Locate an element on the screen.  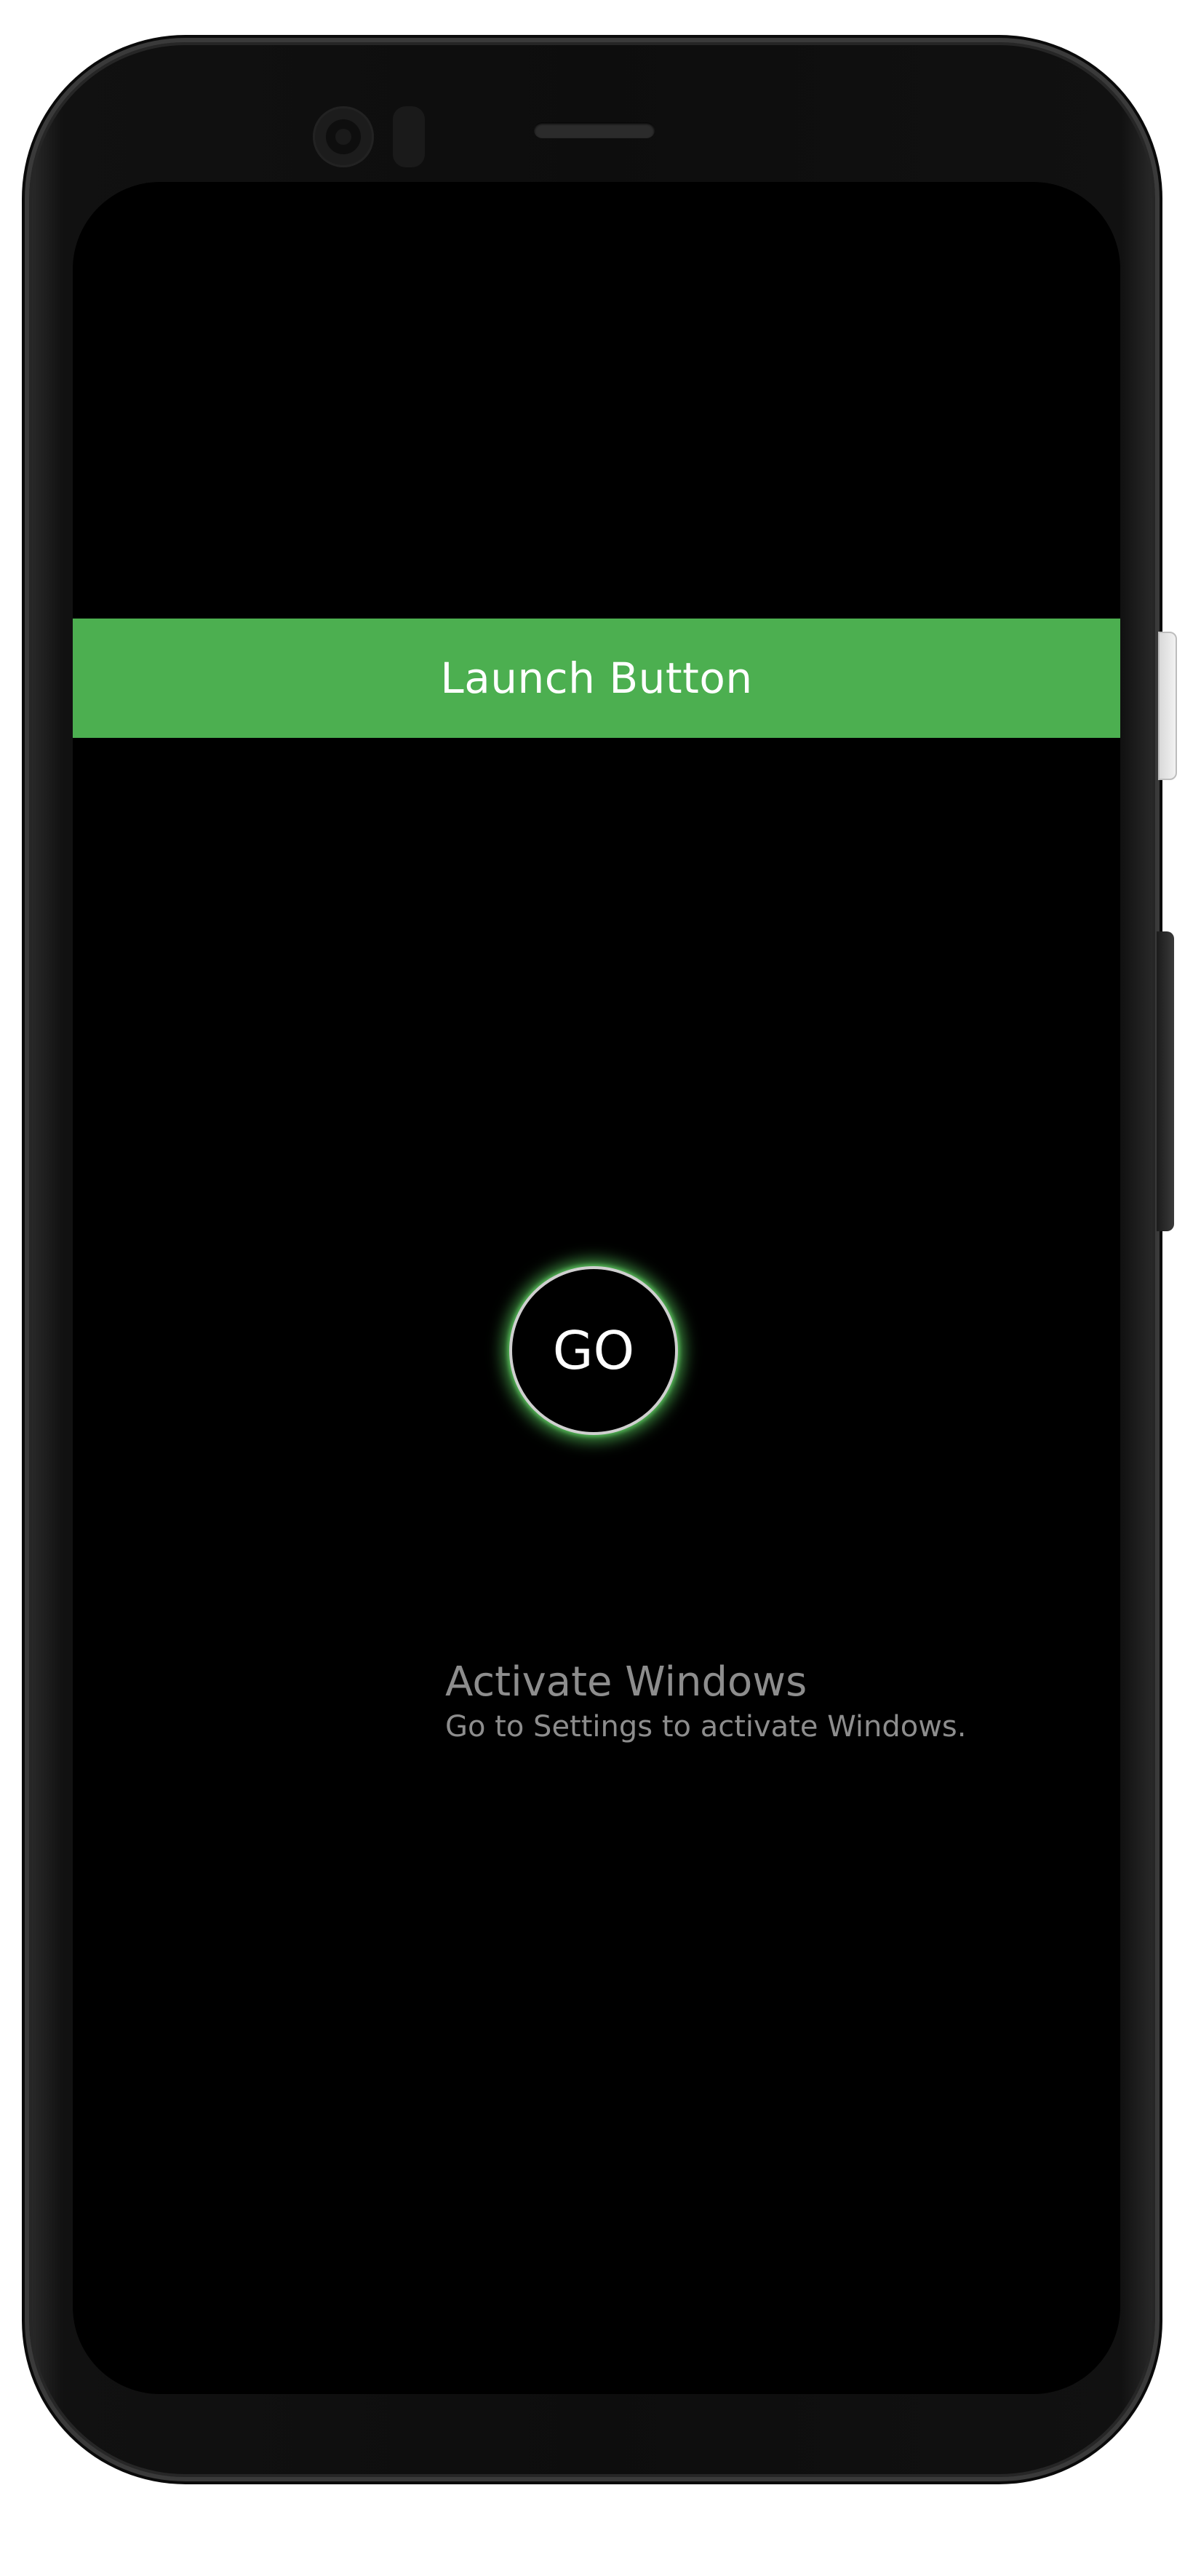
watermark-subtitle: Go to Settings to activate Windows. is located at coordinates (706, 1727).